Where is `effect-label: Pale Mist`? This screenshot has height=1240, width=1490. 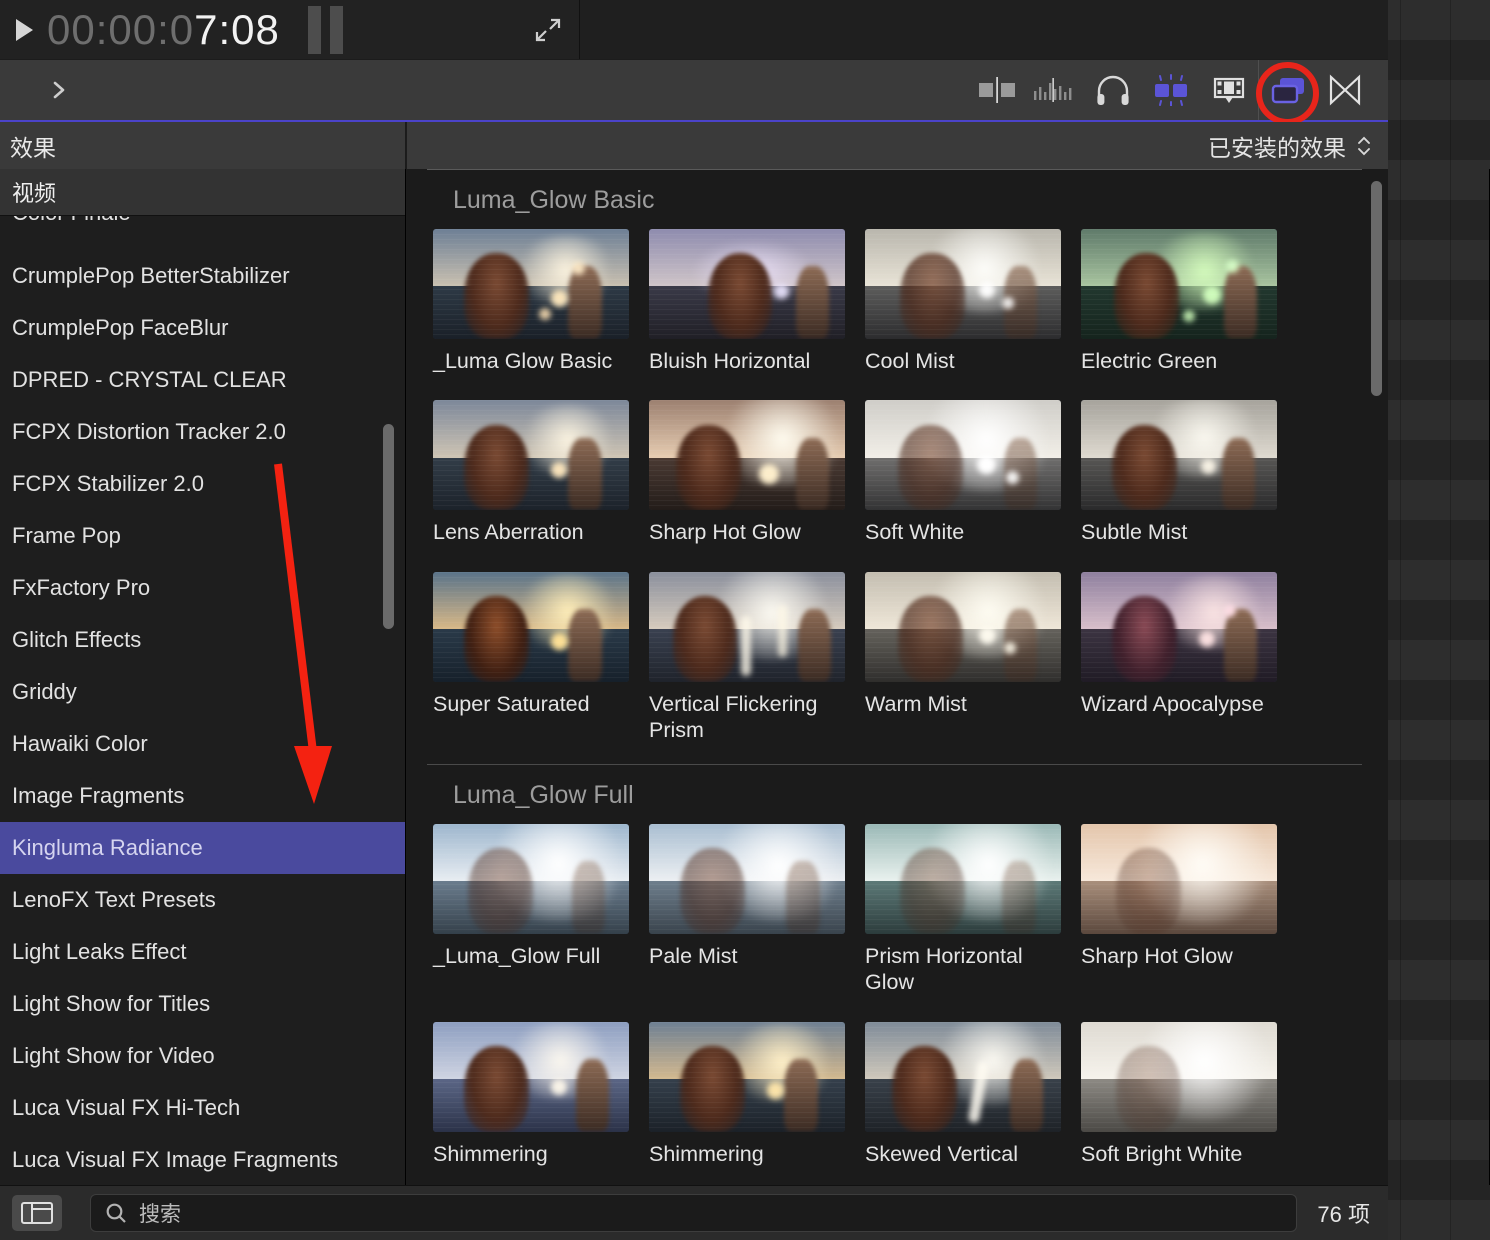 effect-label: Pale Mist is located at coordinates (693, 955).